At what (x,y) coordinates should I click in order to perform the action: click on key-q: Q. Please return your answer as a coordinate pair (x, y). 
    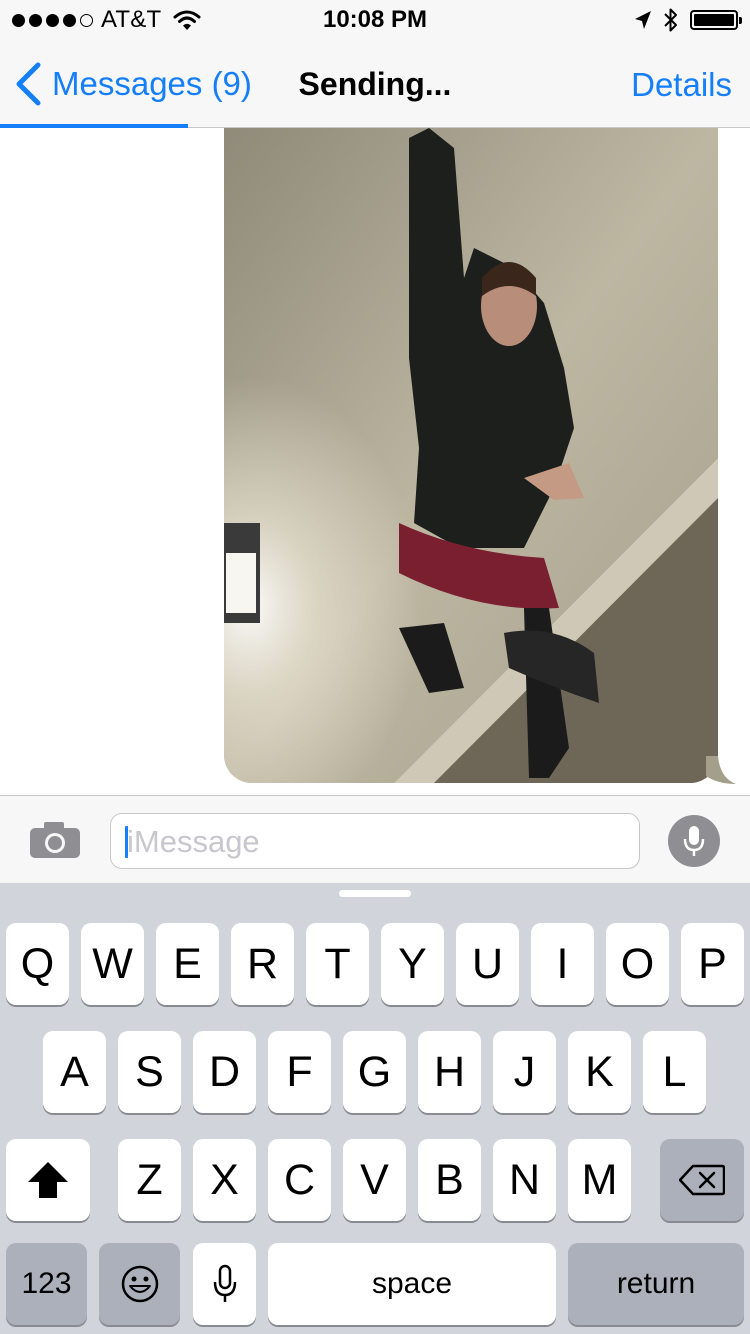
    Looking at the image, I should click on (37, 964).